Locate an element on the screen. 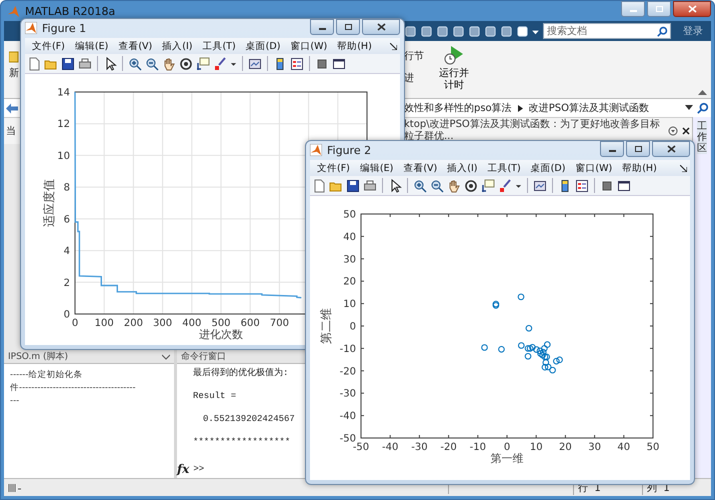 The image size is (715, 500). x-axis-label: 第一维 is located at coordinates (507, 459).